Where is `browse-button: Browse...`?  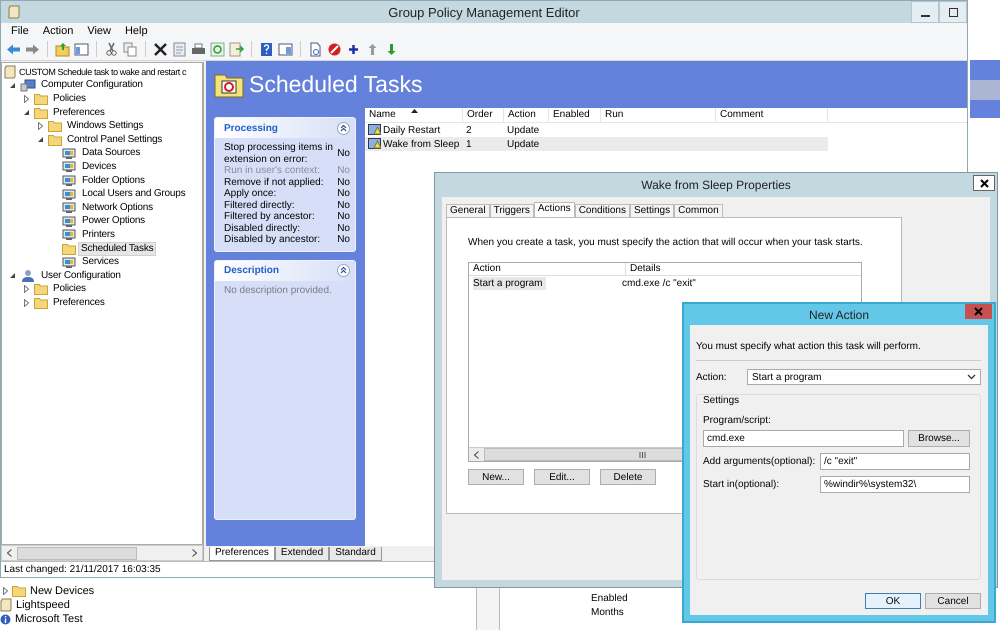
browse-button: Browse... is located at coordinates (939, 438).